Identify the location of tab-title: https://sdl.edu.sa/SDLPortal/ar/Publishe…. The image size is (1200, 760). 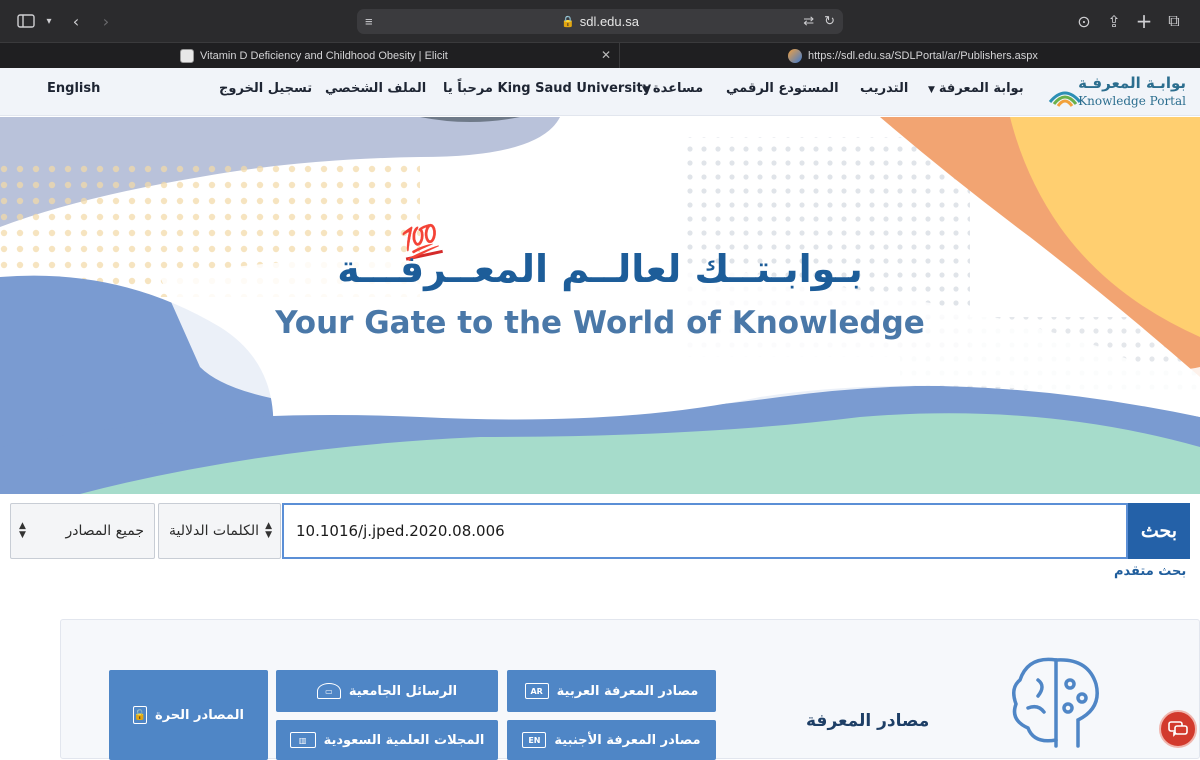
(923, 56).